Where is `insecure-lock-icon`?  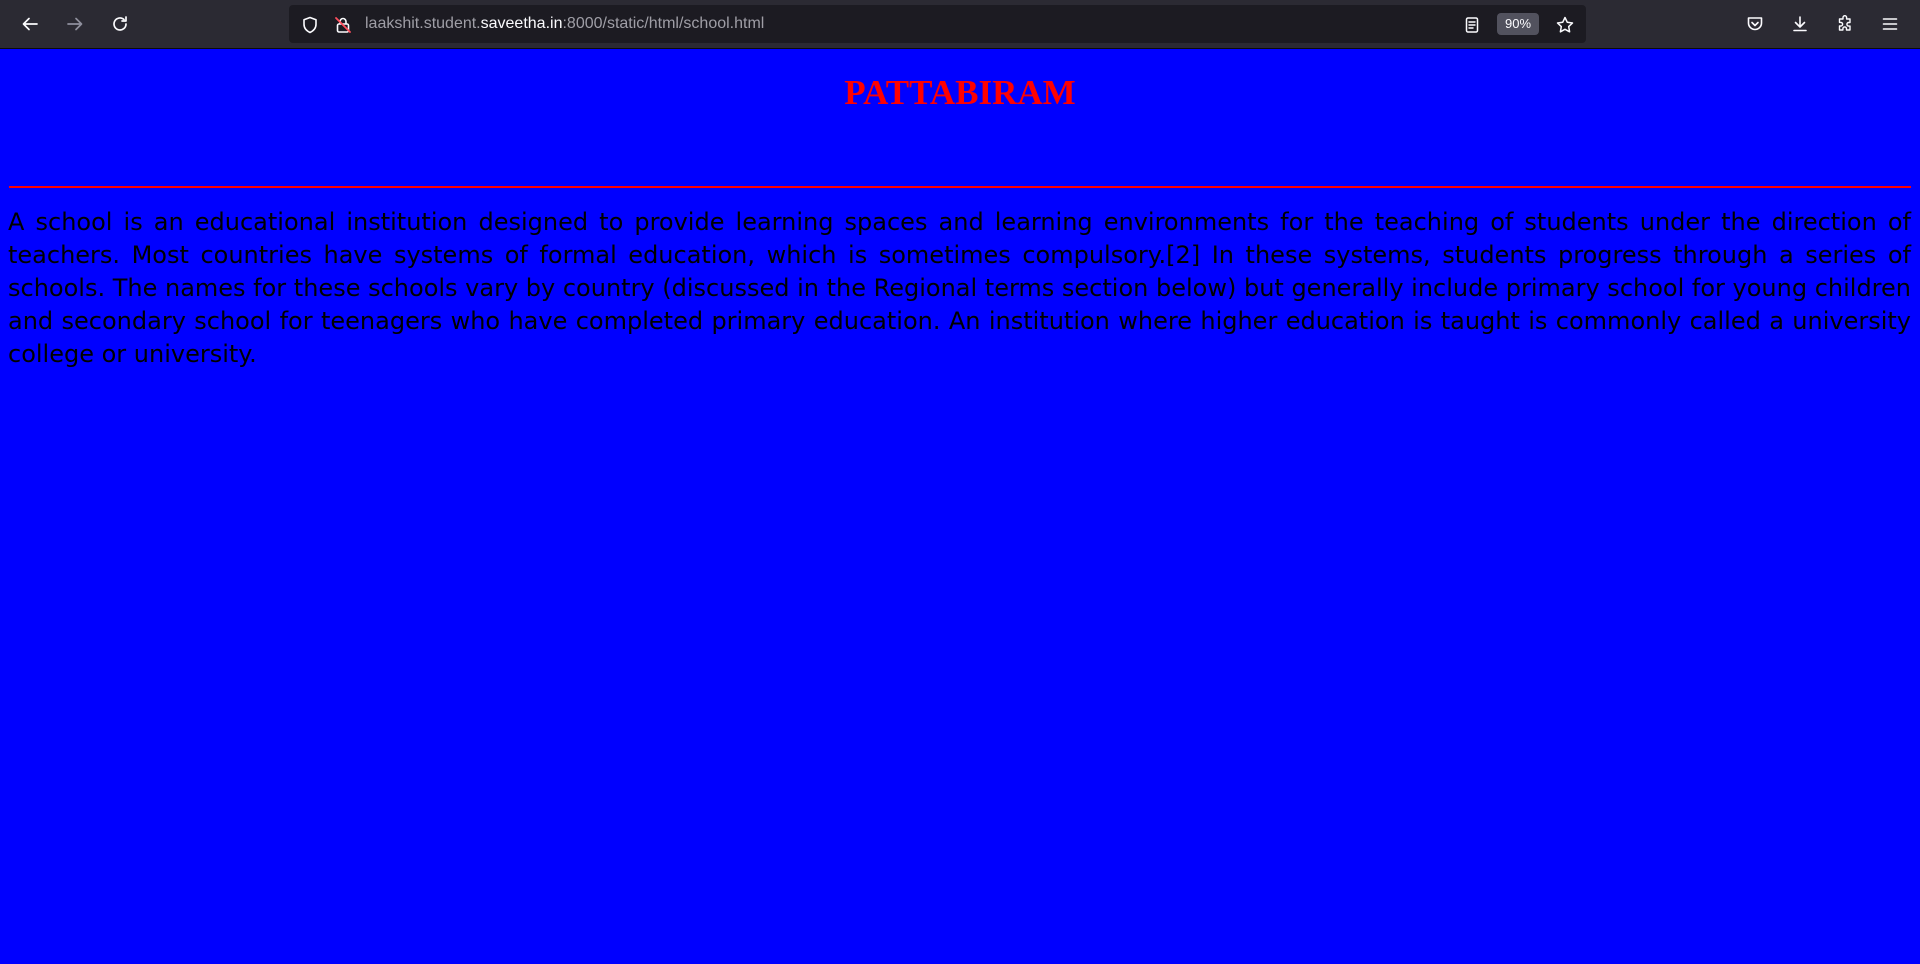 insecure-lock-icon is located at coordinates (343, 25).